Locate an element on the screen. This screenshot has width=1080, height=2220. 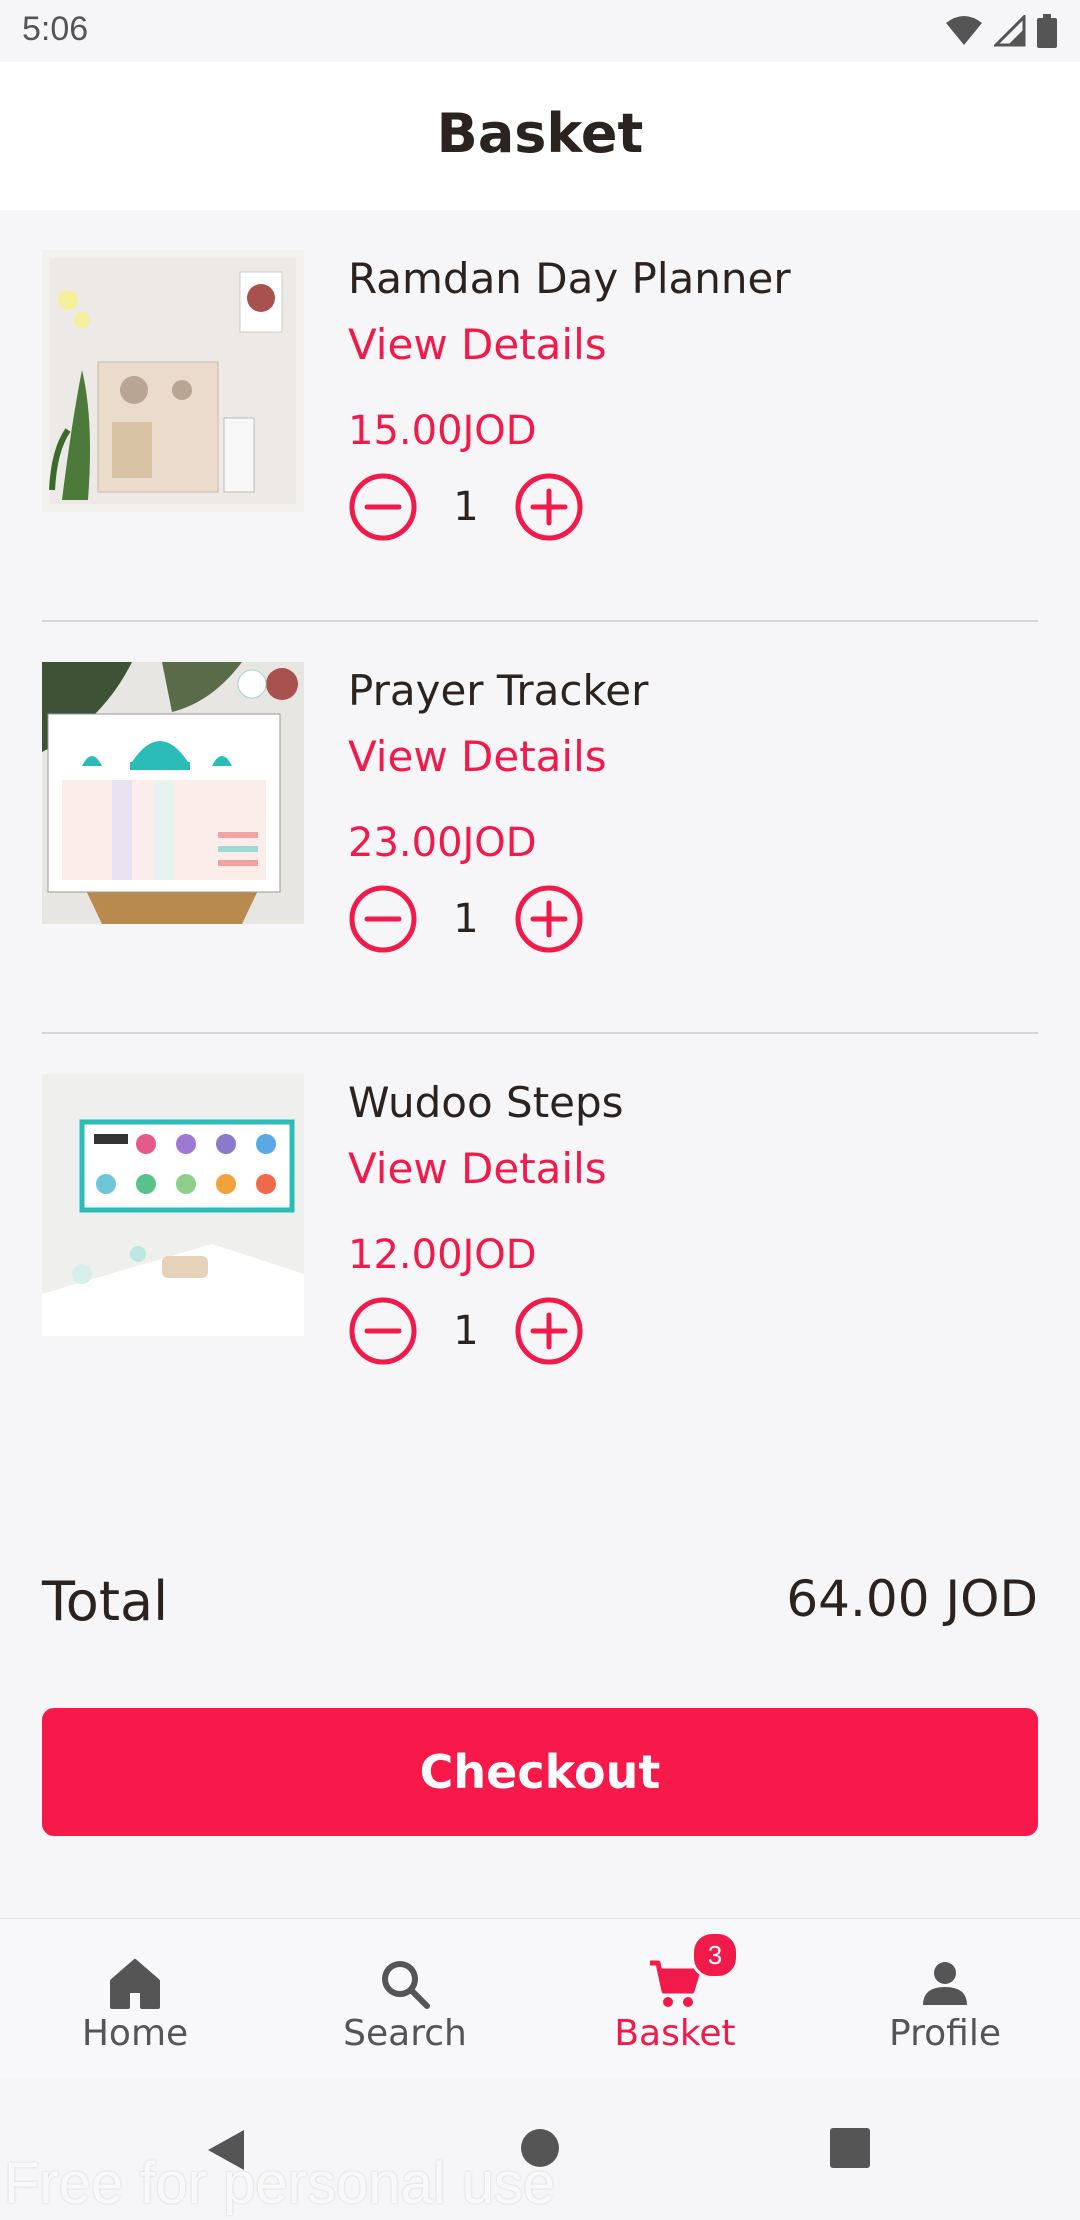
home-icon is located at coordinates (135, 1984).